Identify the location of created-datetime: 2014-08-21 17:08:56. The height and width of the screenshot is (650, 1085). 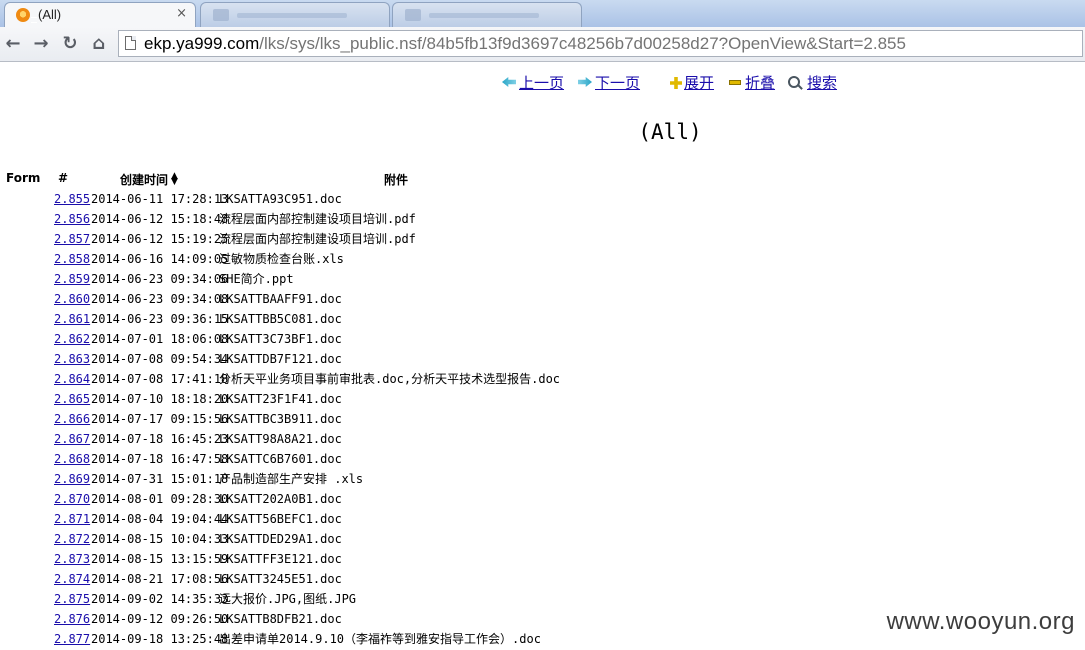
(160, 579).